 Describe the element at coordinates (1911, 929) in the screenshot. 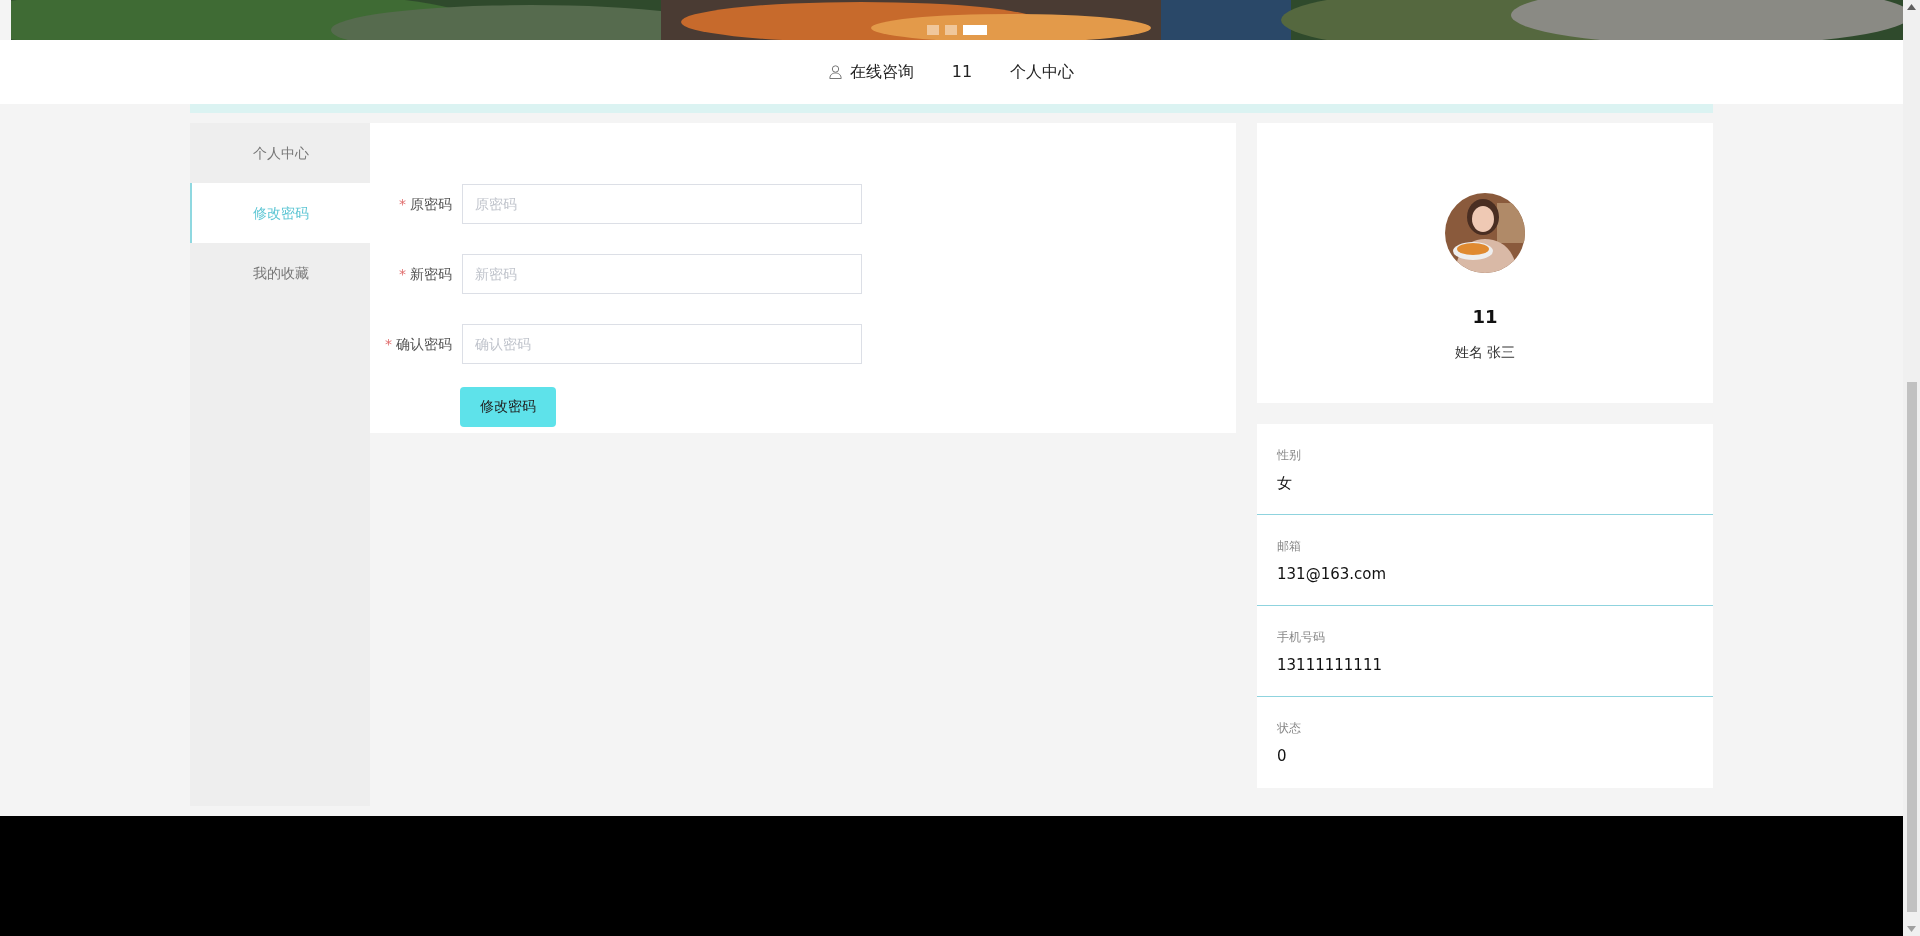

I see `scroll-down-icon` at that location.